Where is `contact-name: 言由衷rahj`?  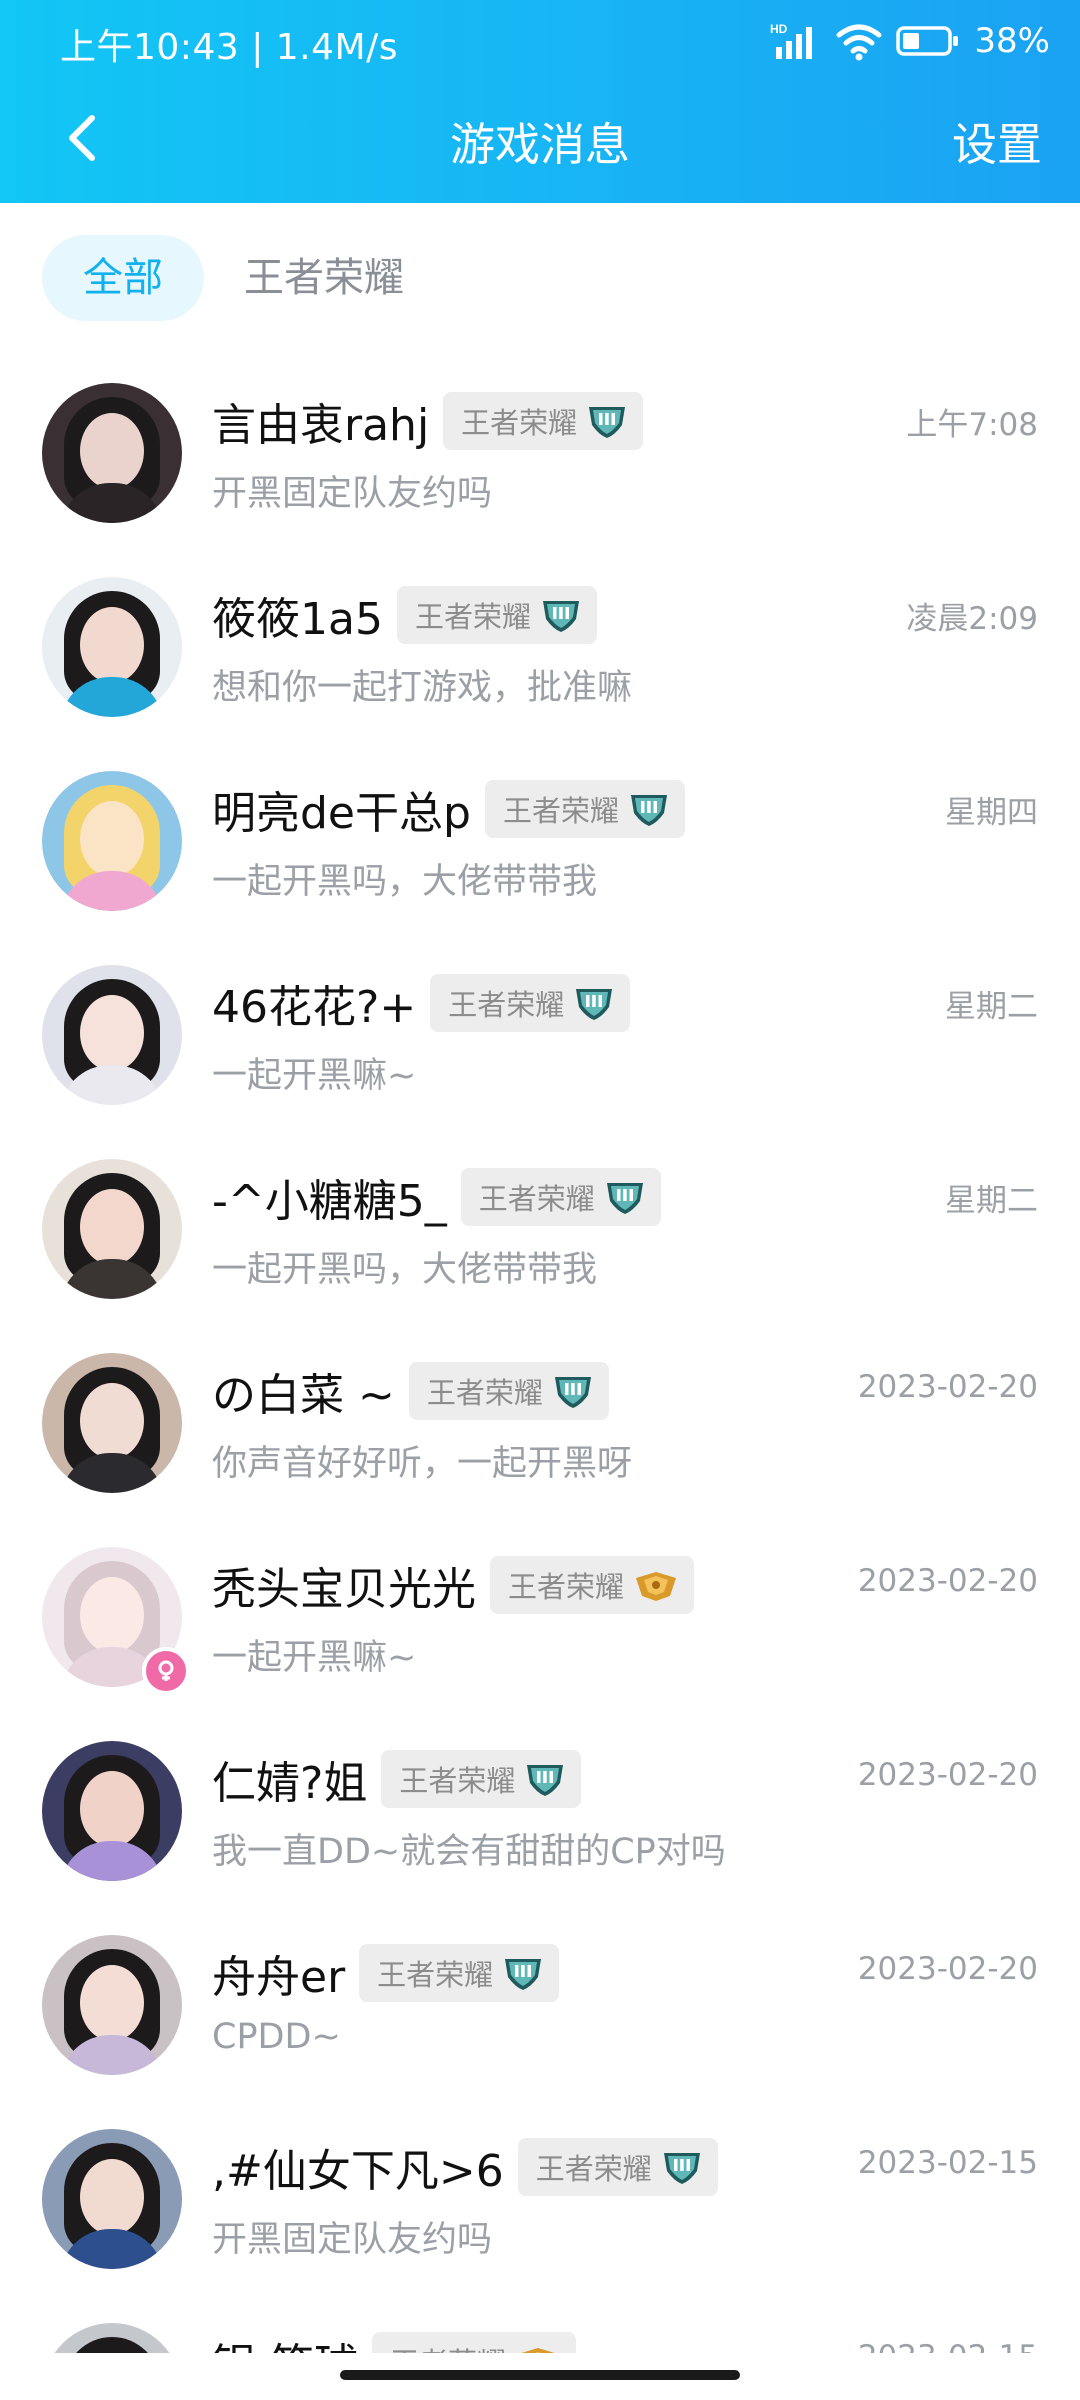 contact-name: 言由衷rahj is located at coordinates (321, 425).